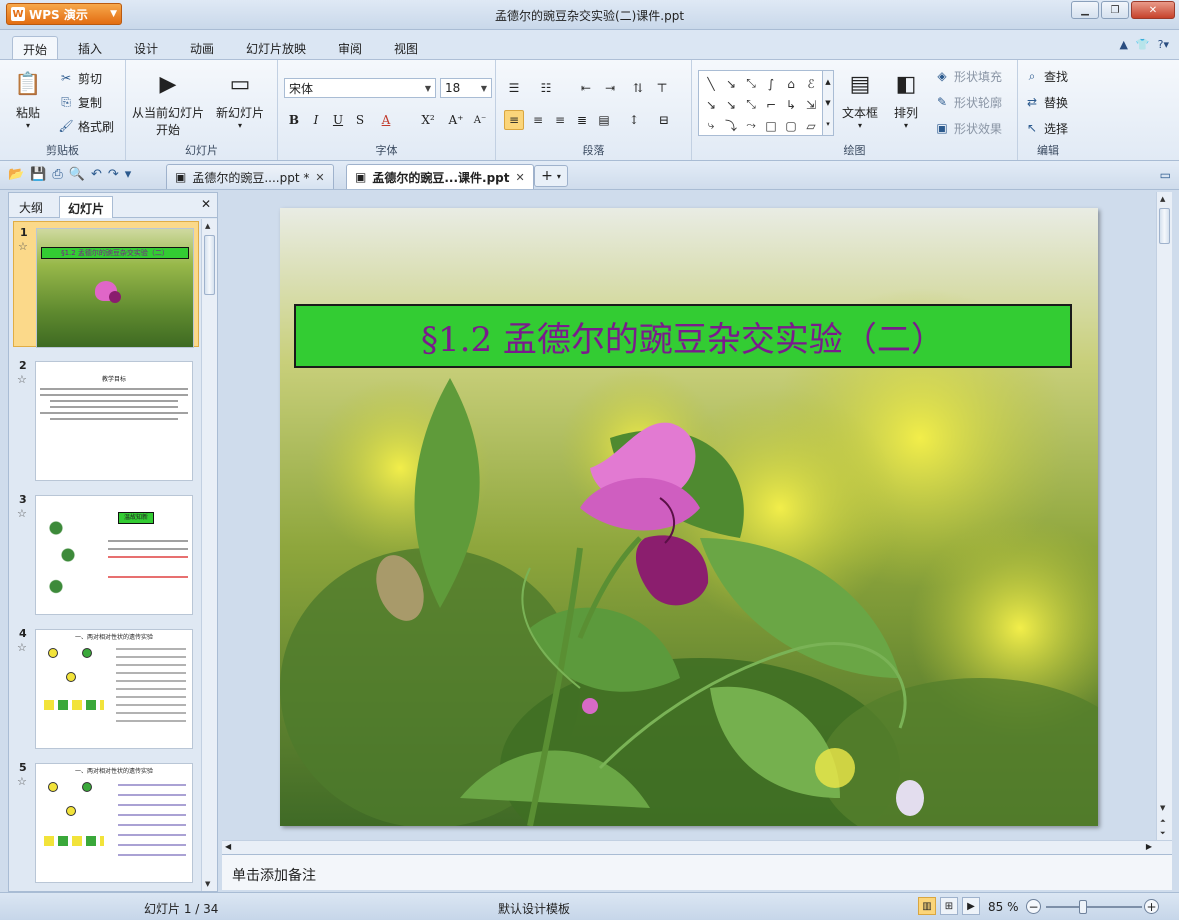 Image resolution: width=1179 pixels, height=920 pixels. I want to click on line-shape-icon: ╲, so click(711, 83).